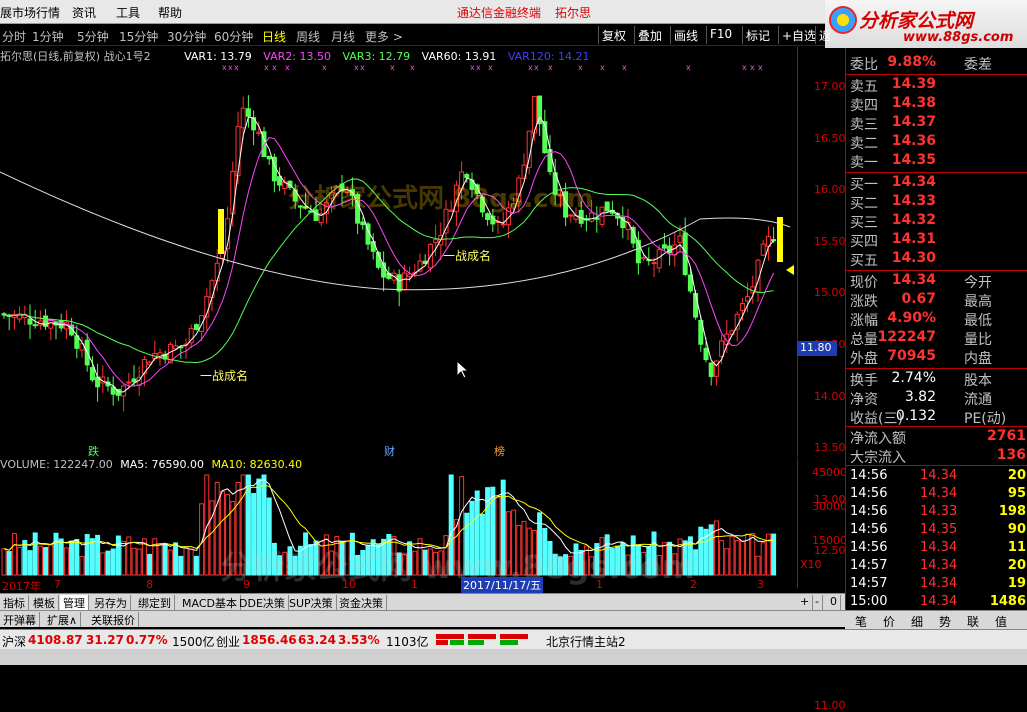 The width and height of the screenshot is (1027, 712). I want to click on tab-template: 模板, so click(44, 602).